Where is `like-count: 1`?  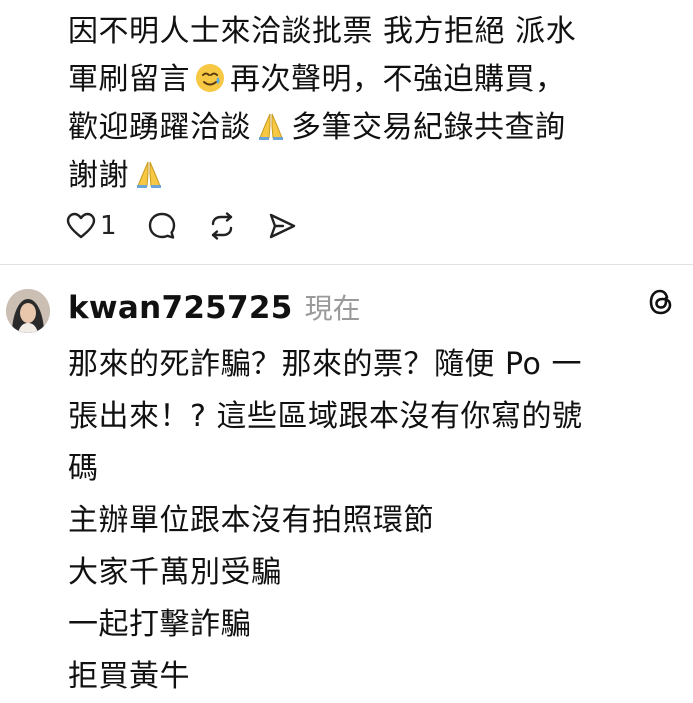
like-count: 1 is located at coordinates (108, 226).